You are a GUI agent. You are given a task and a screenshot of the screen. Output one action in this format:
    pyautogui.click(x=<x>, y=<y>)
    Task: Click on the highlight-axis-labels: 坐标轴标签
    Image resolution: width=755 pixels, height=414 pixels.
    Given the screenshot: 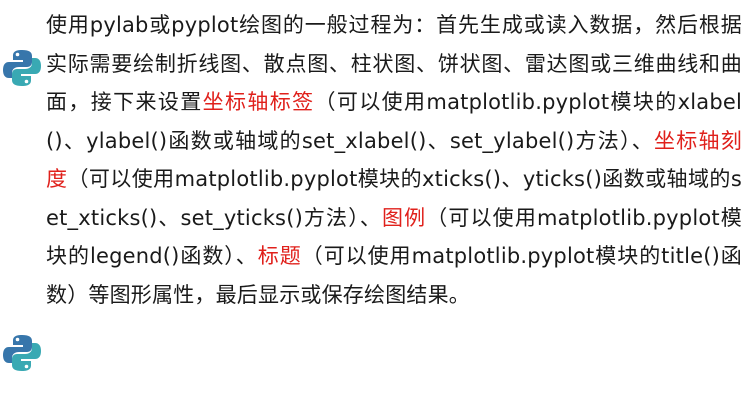 What is the action you would take?
    pyautogui.click(x=258, y=102)
    